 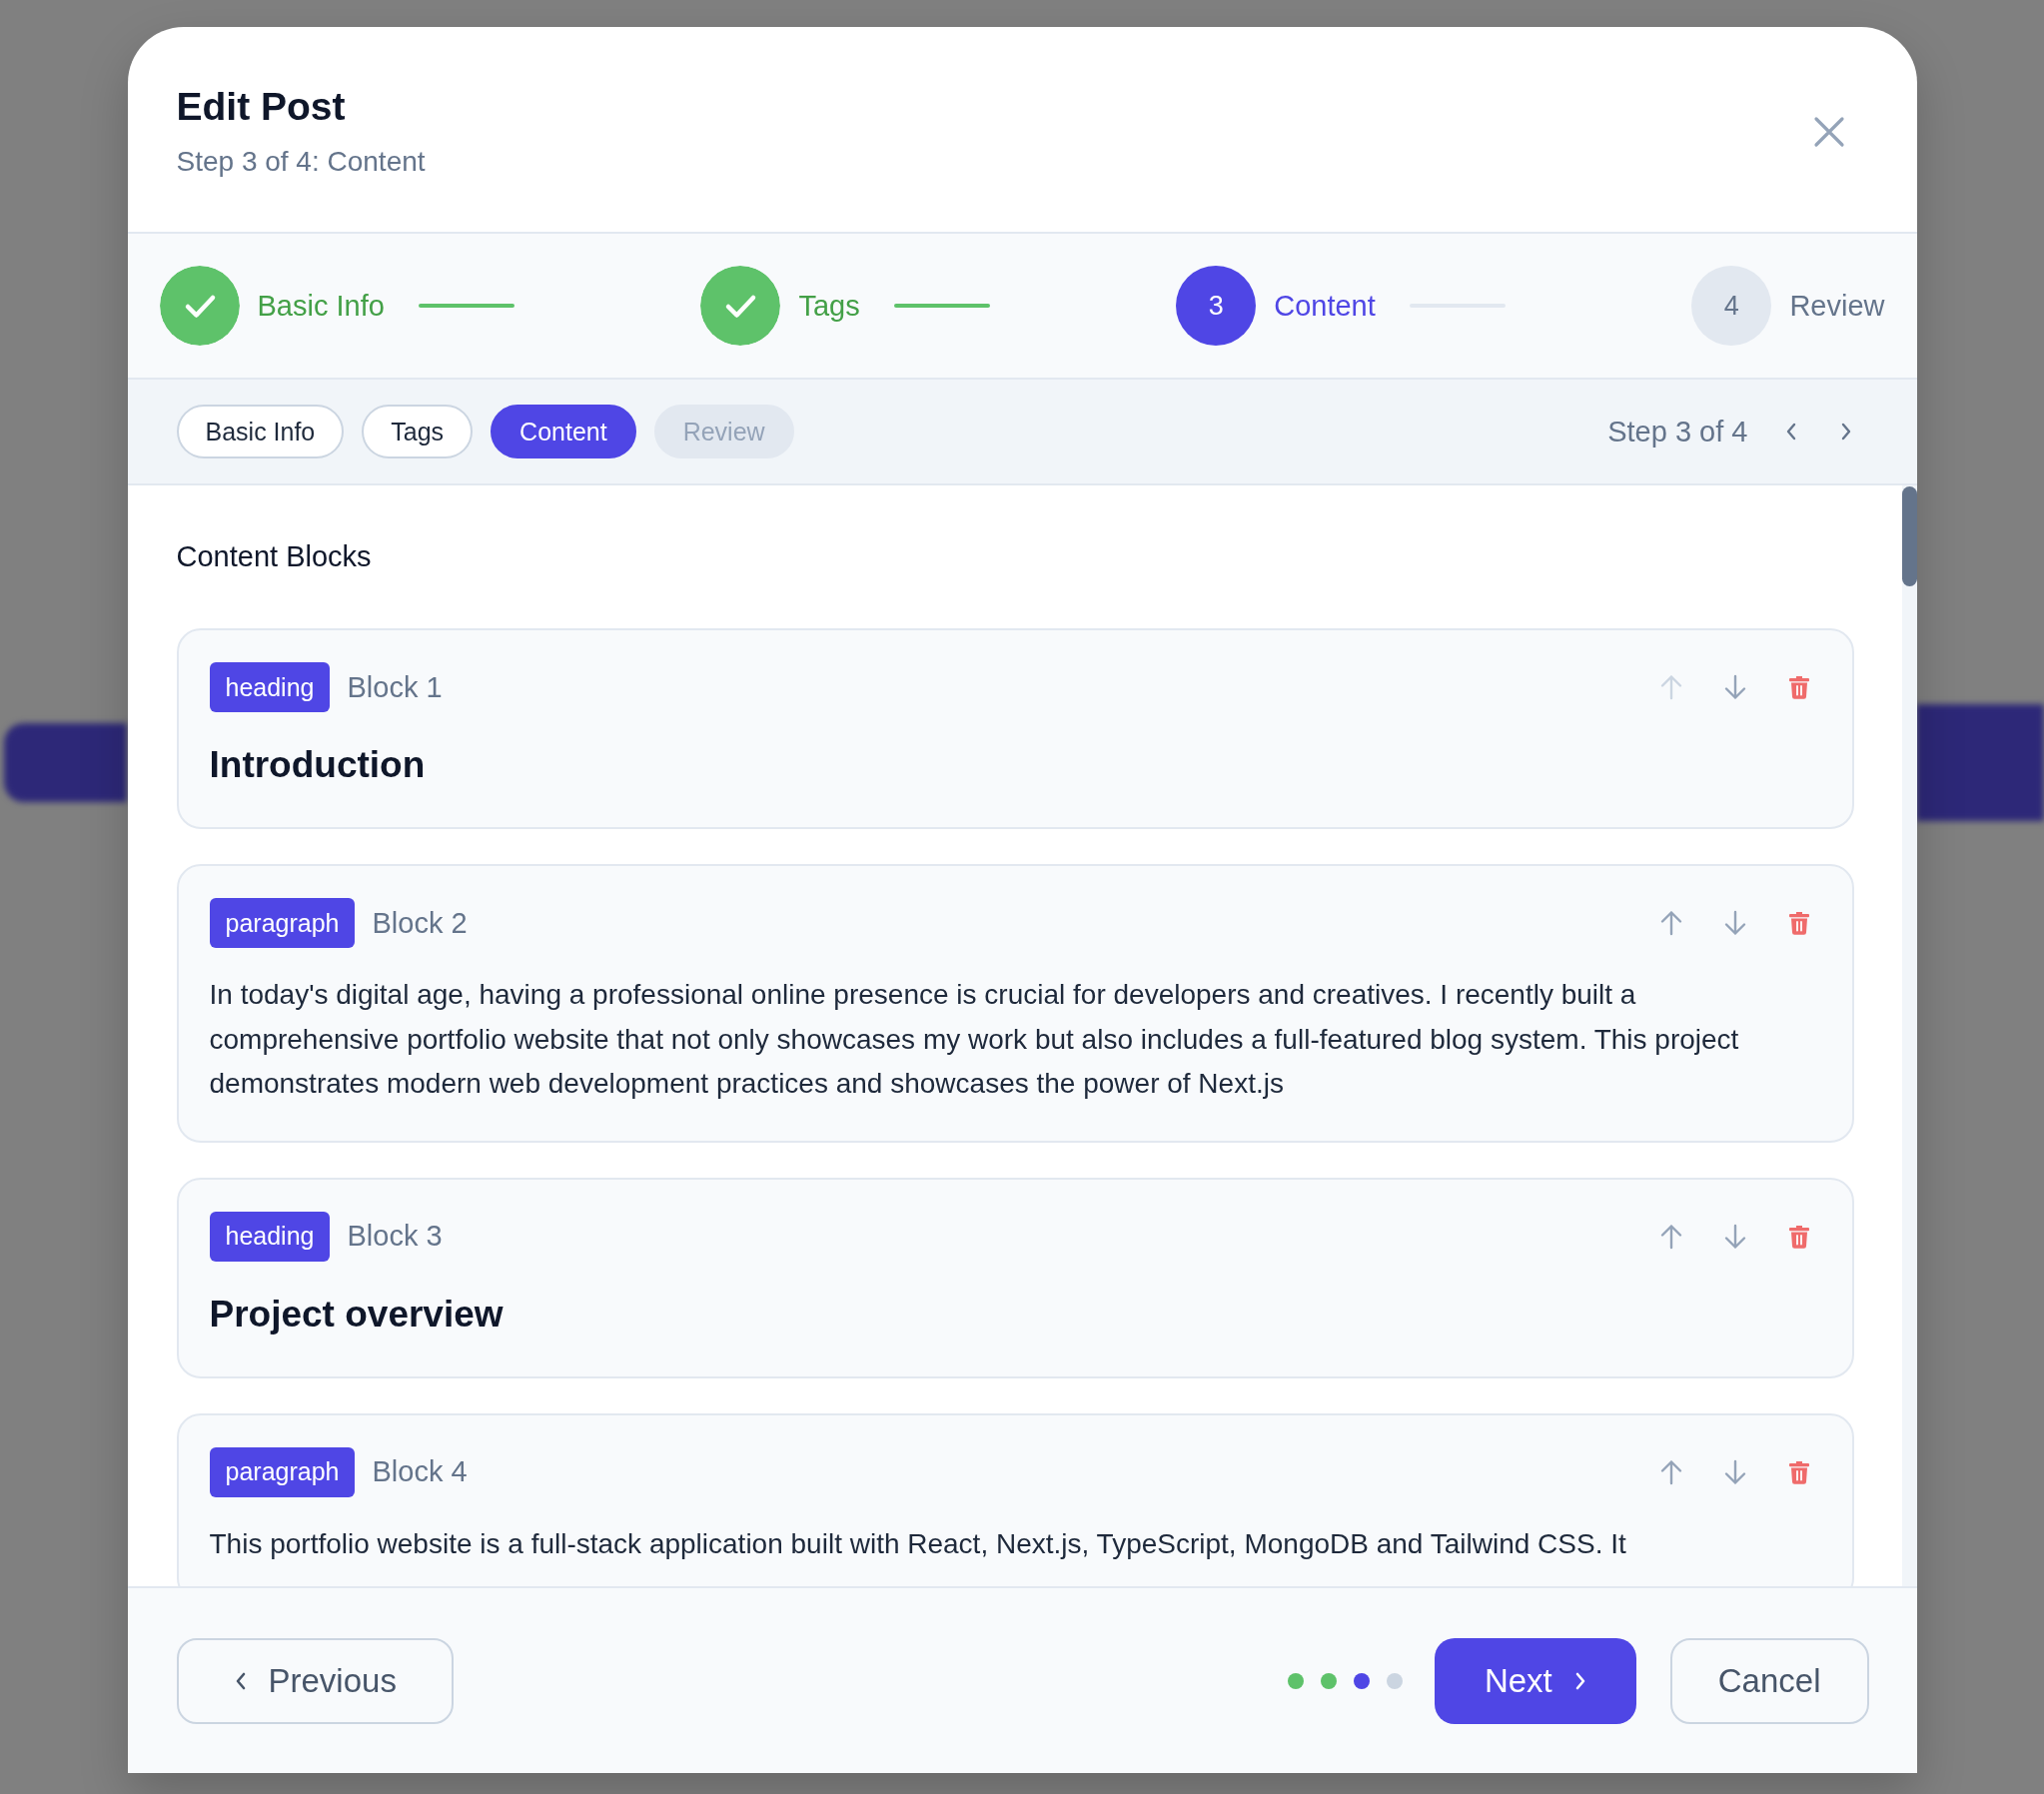 I want to click on close-icon, so click(x=1828, y=132).